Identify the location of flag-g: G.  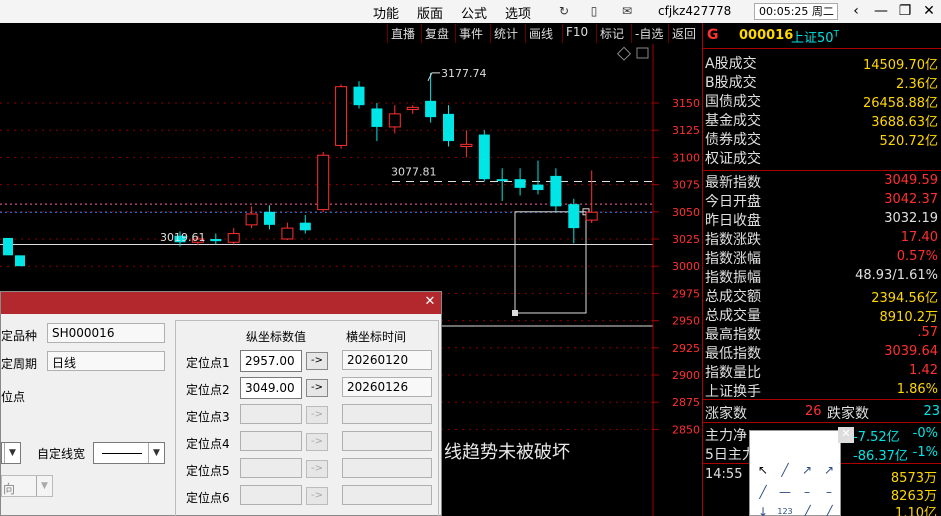
(713, 35).